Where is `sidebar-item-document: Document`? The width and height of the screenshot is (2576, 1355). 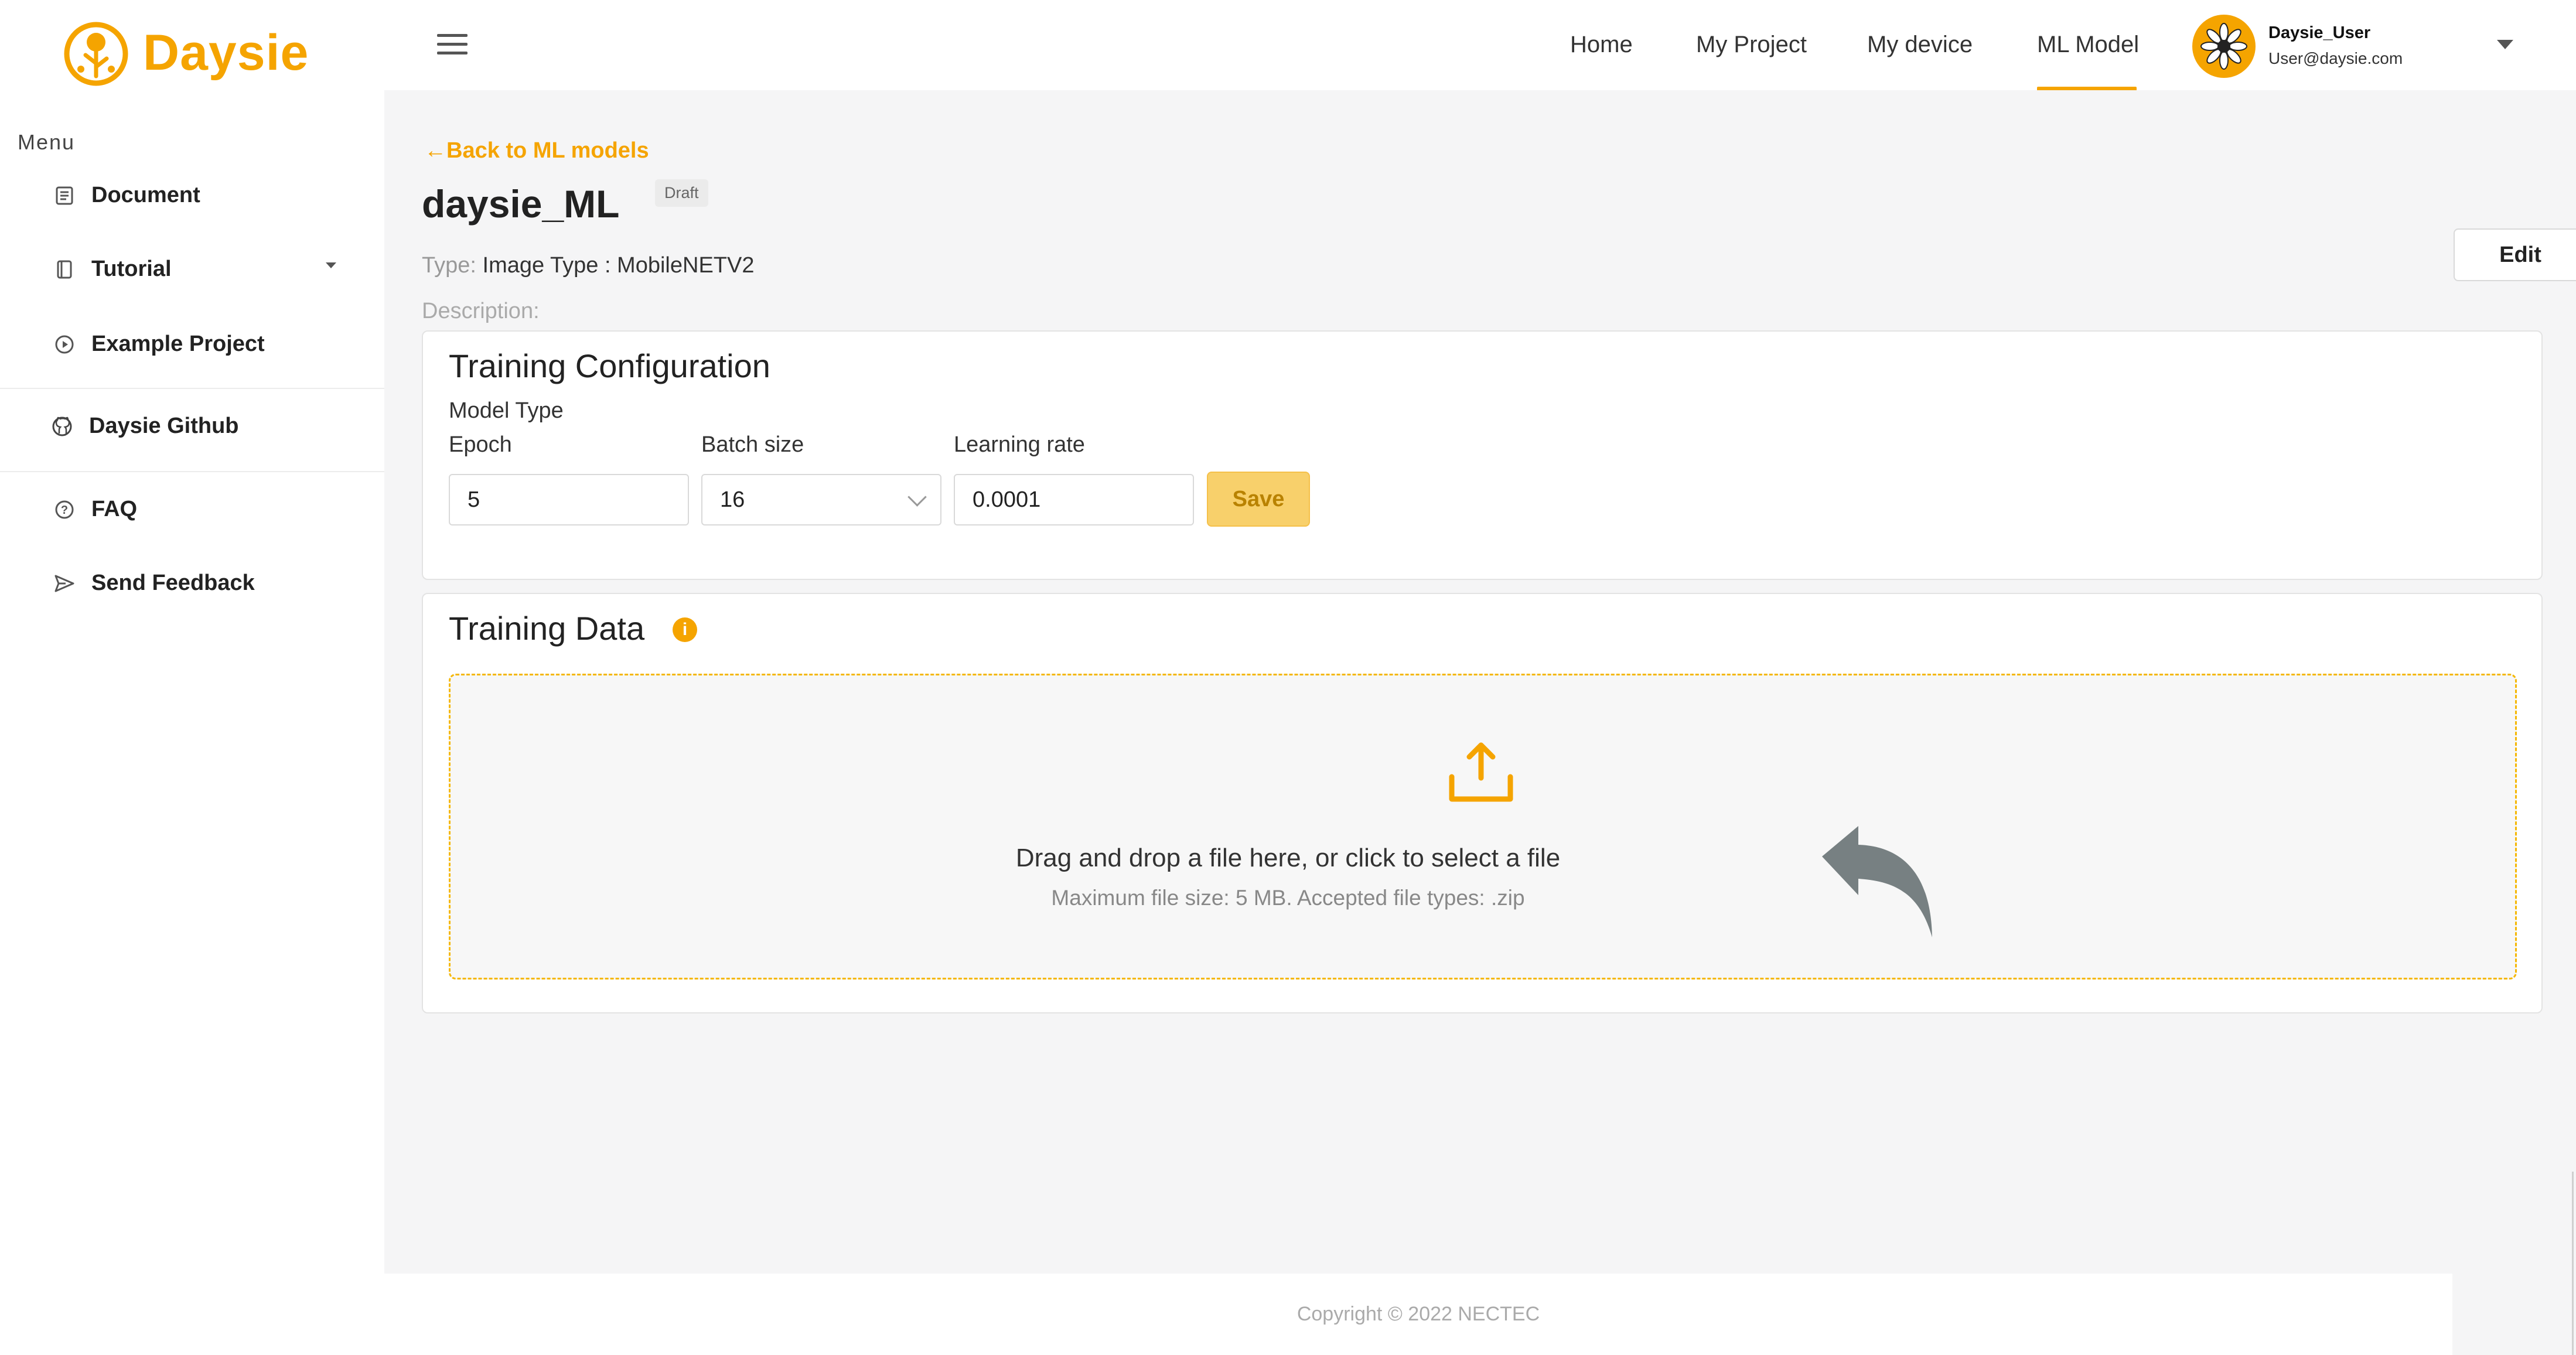 sidebar-item-document: Document is located at coordinates (127, 196).